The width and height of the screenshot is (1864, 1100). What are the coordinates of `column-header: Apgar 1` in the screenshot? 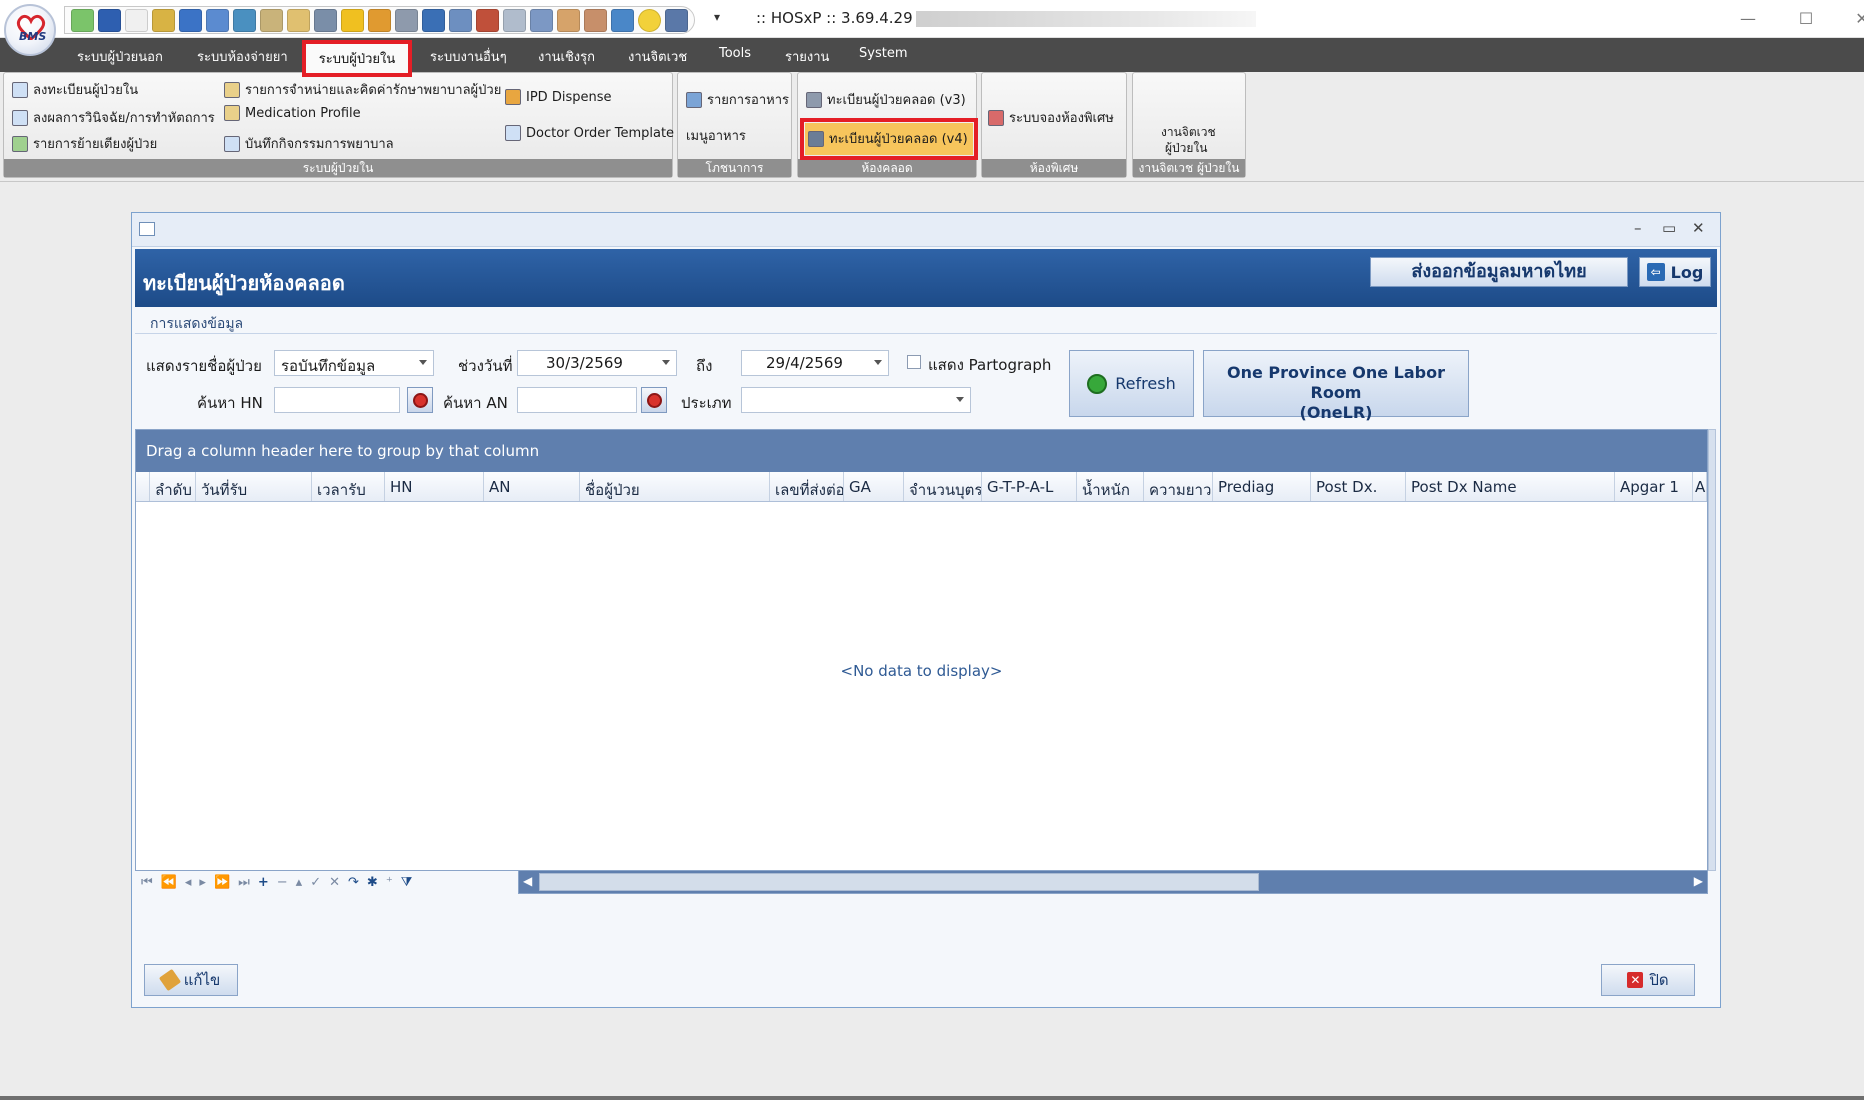 It's located at (1654, 486).